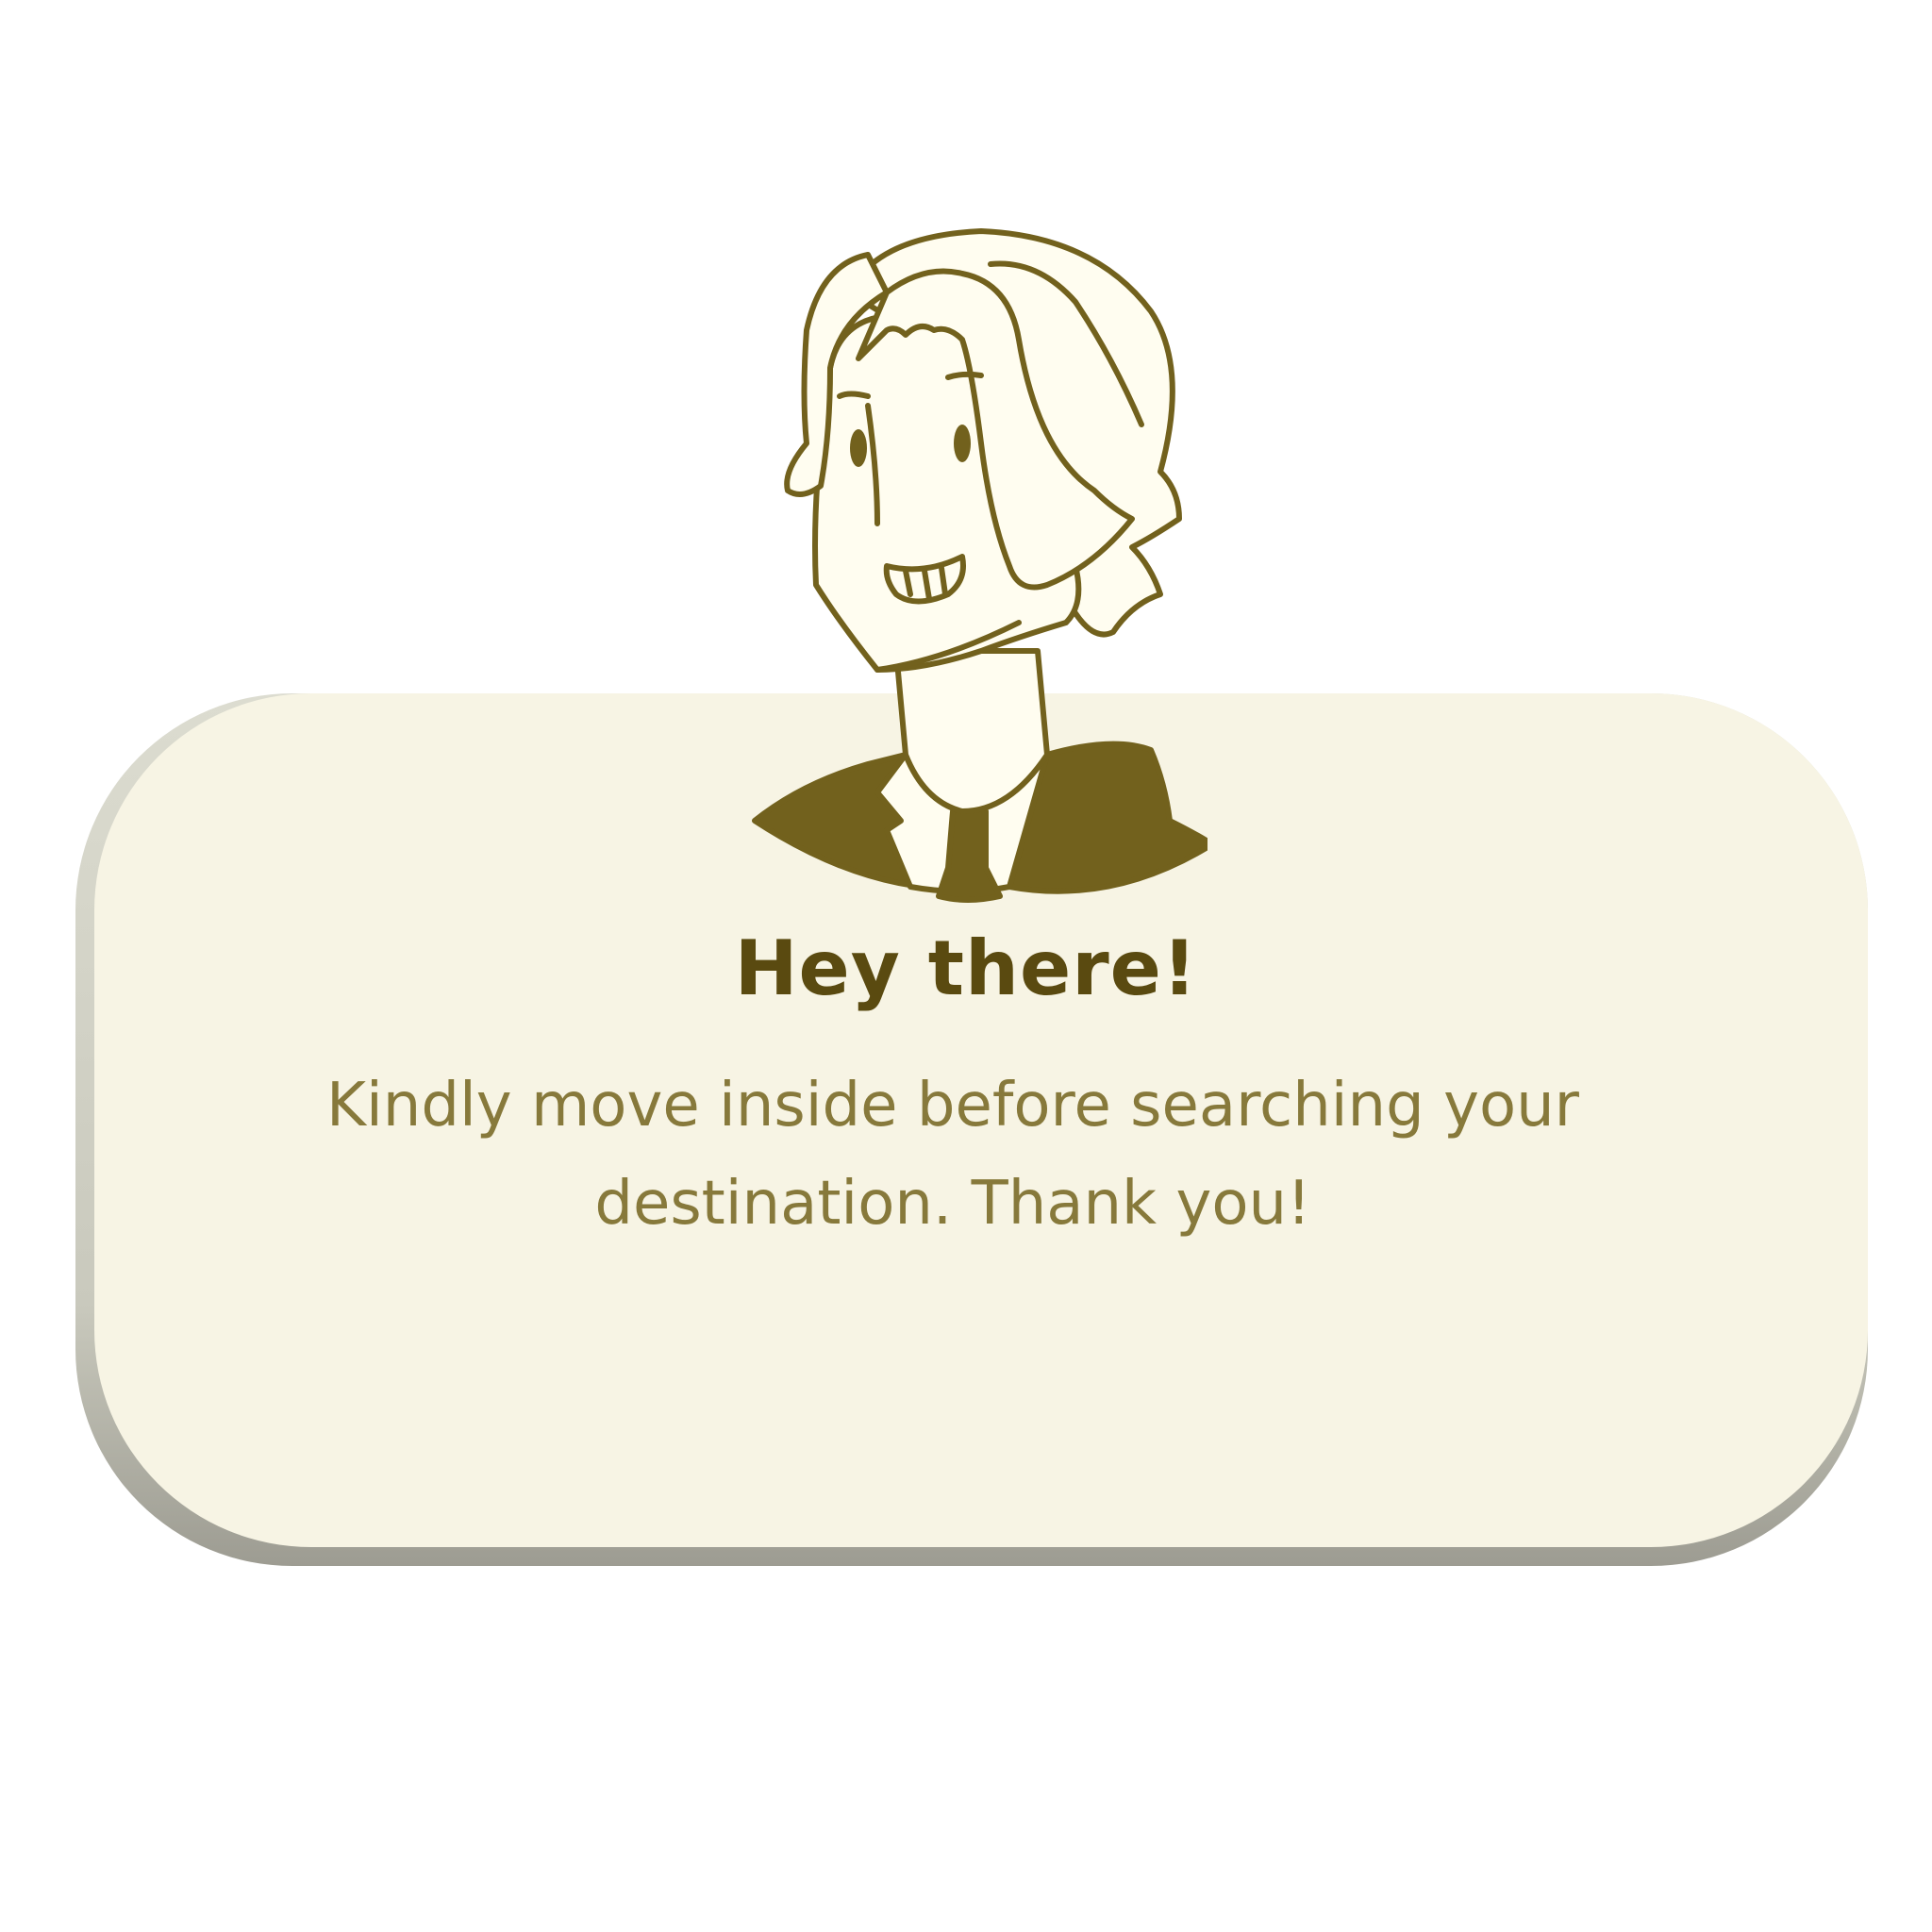  I want to click on dialog-title: Hey there!, so click(966, 968).